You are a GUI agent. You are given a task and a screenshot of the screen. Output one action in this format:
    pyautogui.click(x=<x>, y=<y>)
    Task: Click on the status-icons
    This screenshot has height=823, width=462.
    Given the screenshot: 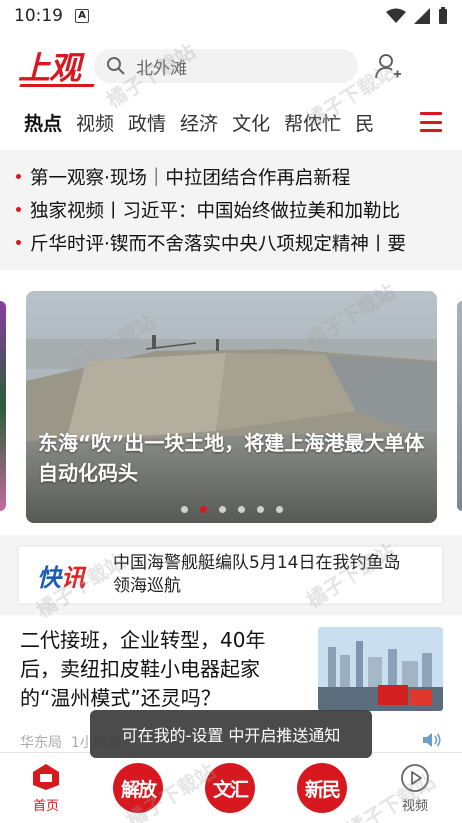 What is the action you would take?
    pyautogui.click(x=417, y=16)
    